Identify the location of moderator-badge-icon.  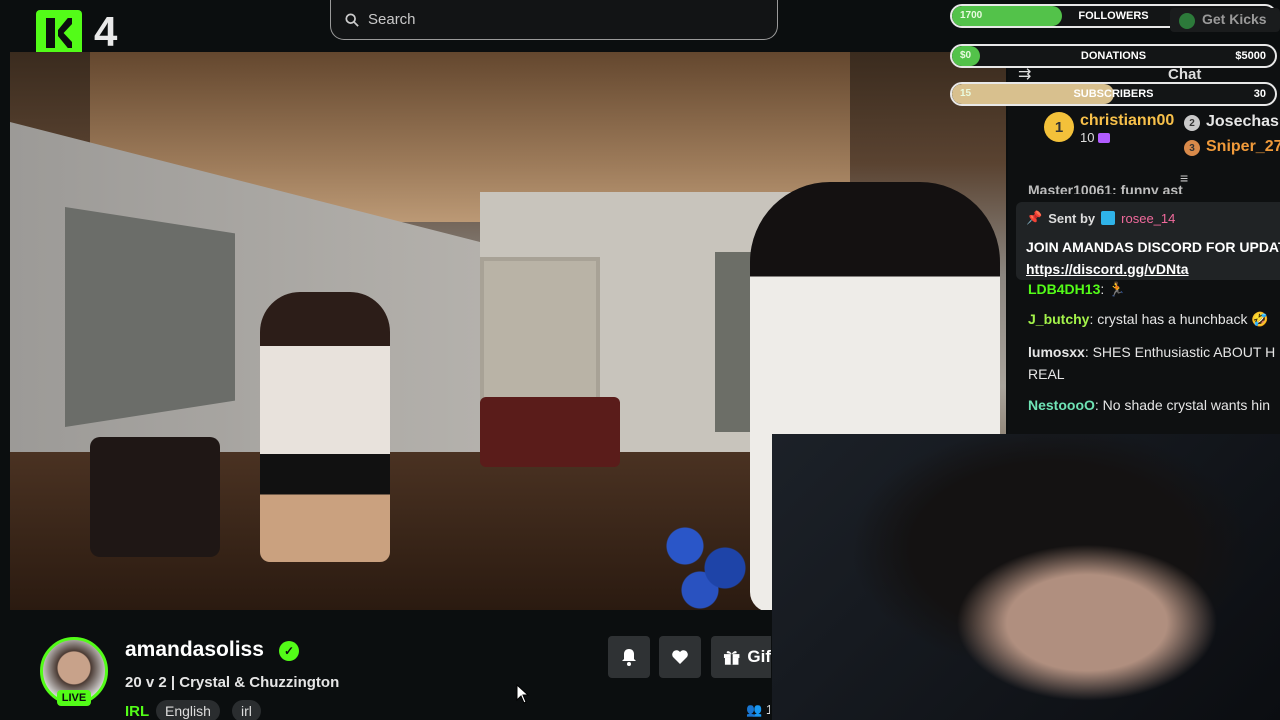
(1108, 218).